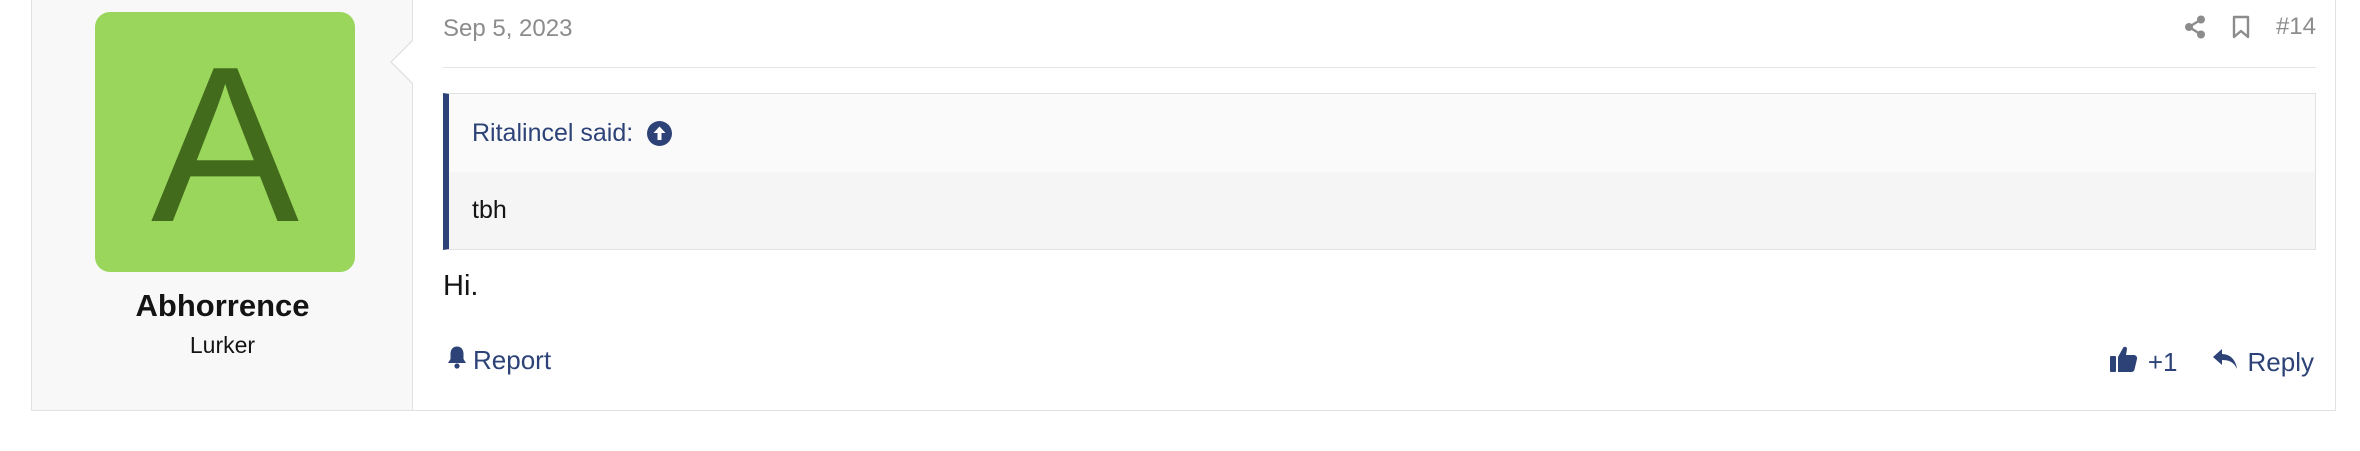 This screenshot has width=2360, height=451. Describe the element at coordinates (660, 133) in the screenshot. I see `arrow-up-circle-icon` at that location.